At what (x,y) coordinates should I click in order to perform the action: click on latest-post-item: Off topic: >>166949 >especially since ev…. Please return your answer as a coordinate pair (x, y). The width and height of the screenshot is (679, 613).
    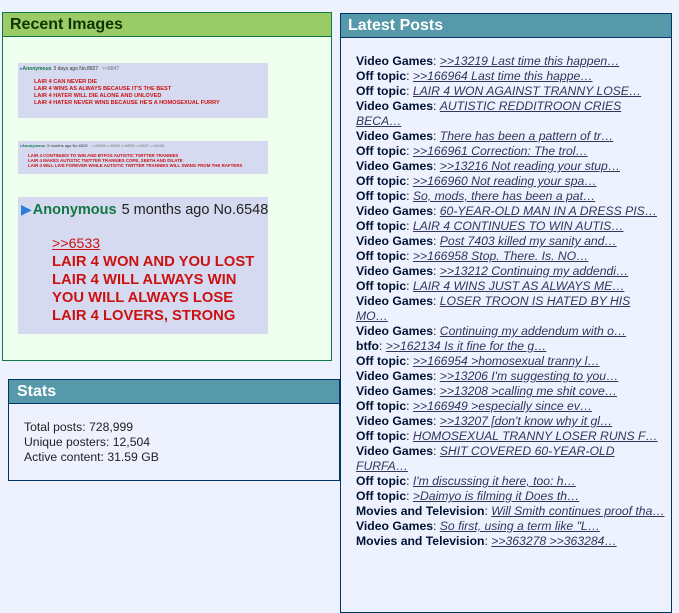
    Looking at the image, I should click on (510, 406).